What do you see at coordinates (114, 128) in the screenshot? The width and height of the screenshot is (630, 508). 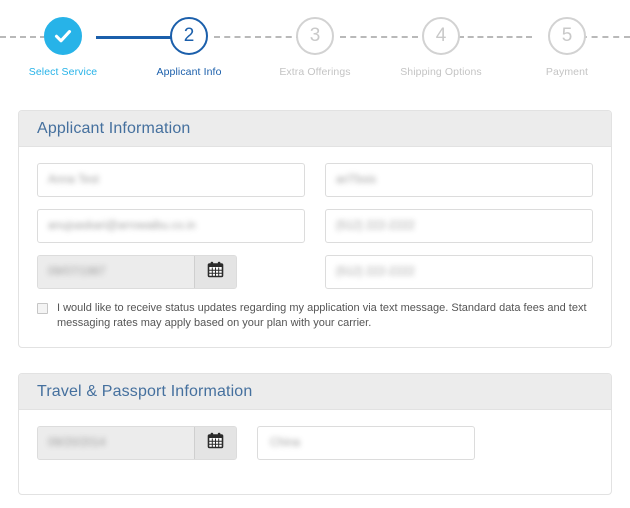 I see `applicant-panel-title: Applicant Information` at bounding box center [114, 128].